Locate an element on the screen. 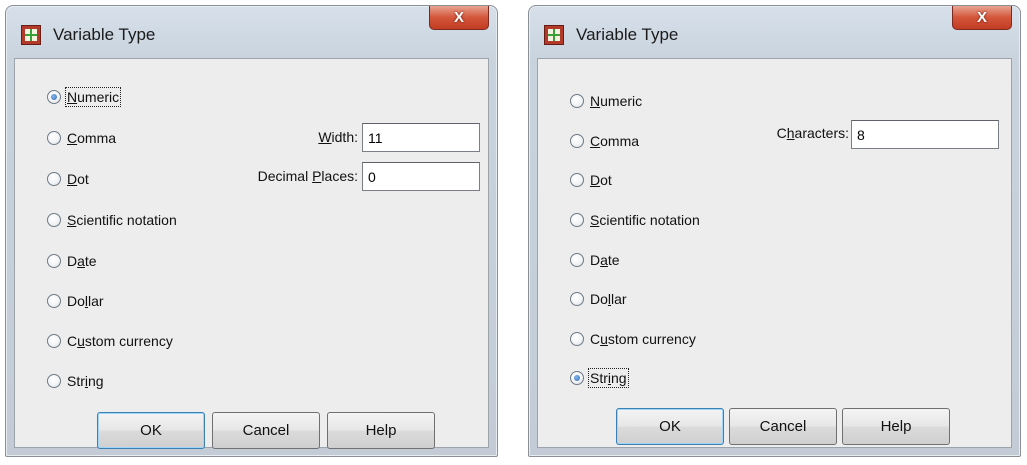 This screenshot has height=465, width=1027. decimal-places-field: 0 is located at coordinates (421, 176).